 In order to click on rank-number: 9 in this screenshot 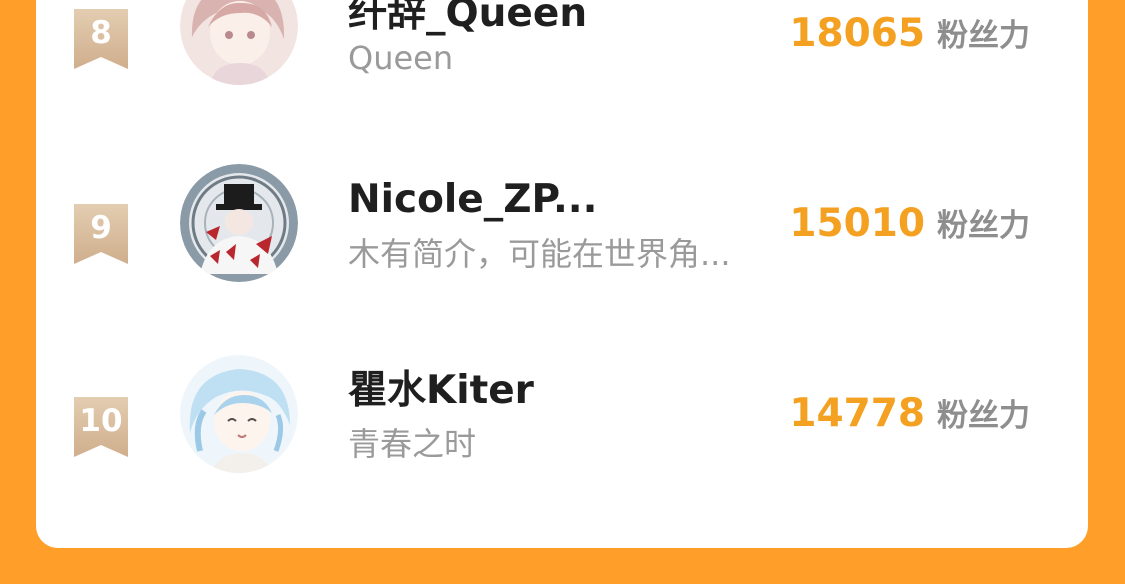, I will do `click(101, 228)`.